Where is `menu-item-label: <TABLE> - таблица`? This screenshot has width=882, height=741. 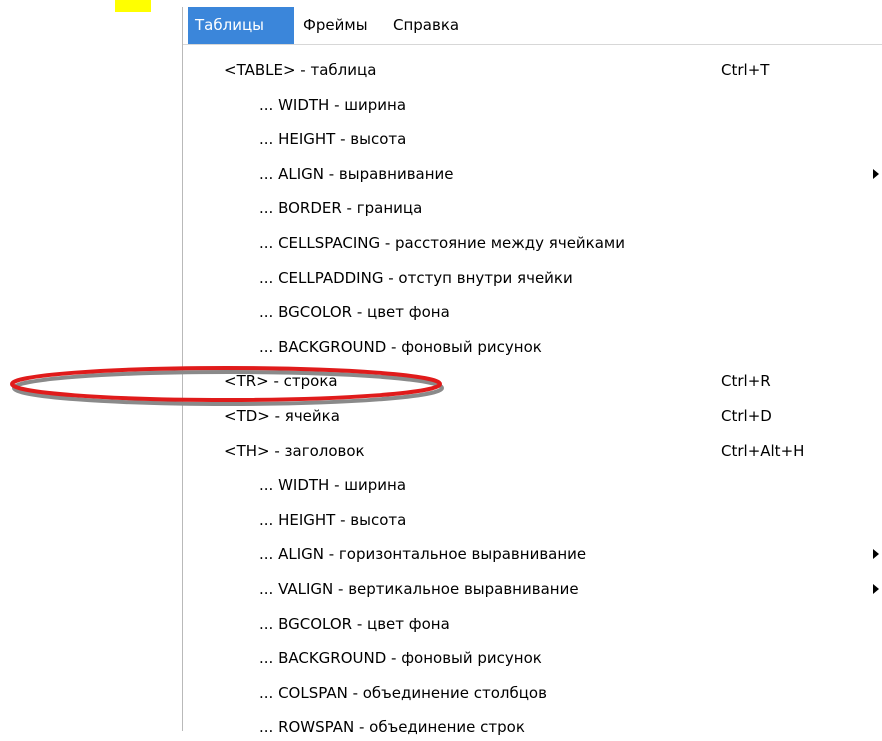 menu-item-label: <TABLE> - таблица is located at coordinates (300, 70).